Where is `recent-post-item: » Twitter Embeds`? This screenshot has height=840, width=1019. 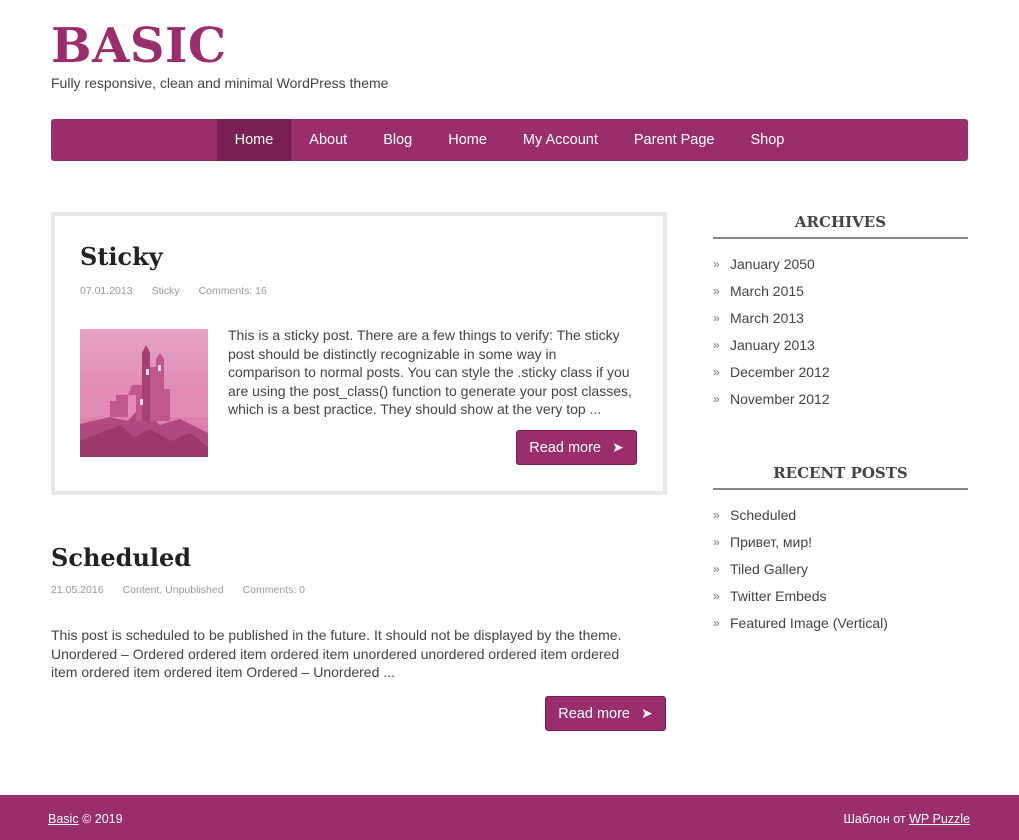
recent-post-item: » Twitter Embeds is located at coordinates (800, 595).